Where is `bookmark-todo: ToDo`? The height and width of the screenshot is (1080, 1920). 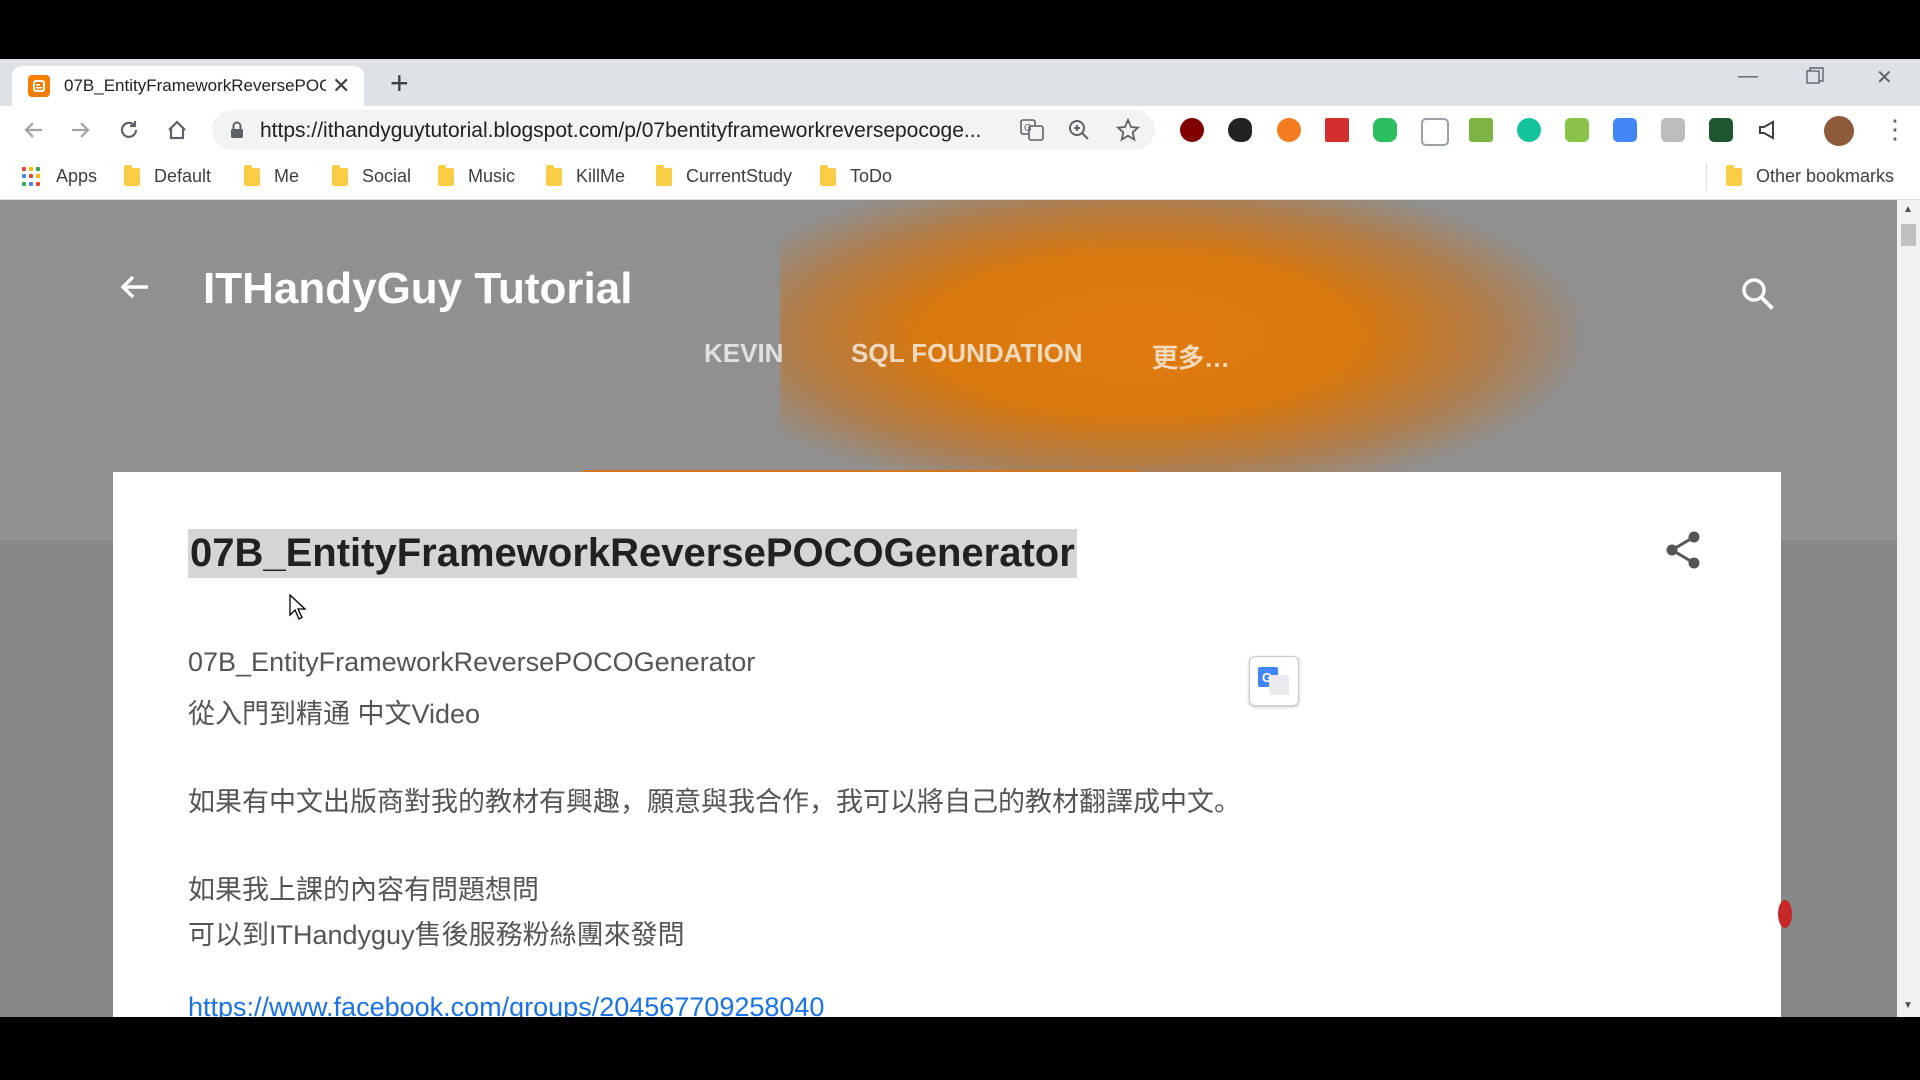
bookmark-todo: ToDo is located at coordinates (856, 175).